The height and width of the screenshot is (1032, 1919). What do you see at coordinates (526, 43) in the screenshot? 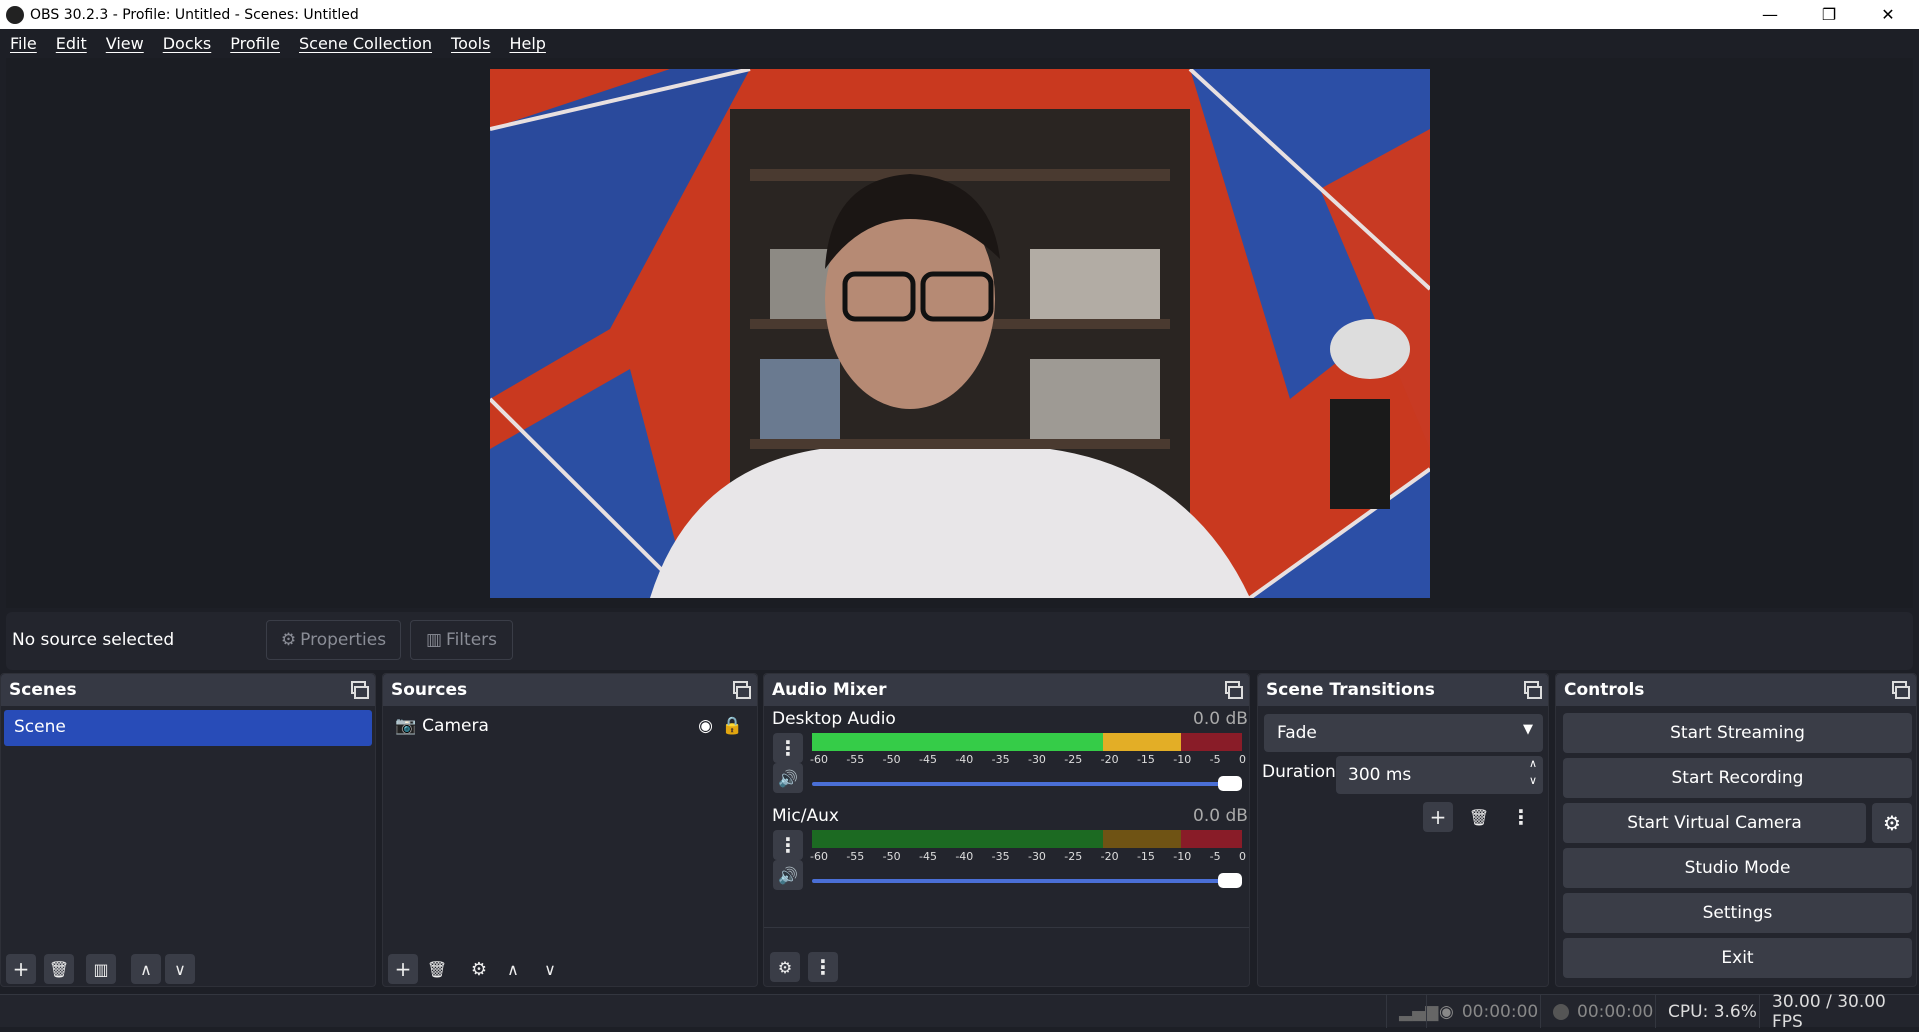
I see `menu-help: Help` at bounding box center [526, 43].